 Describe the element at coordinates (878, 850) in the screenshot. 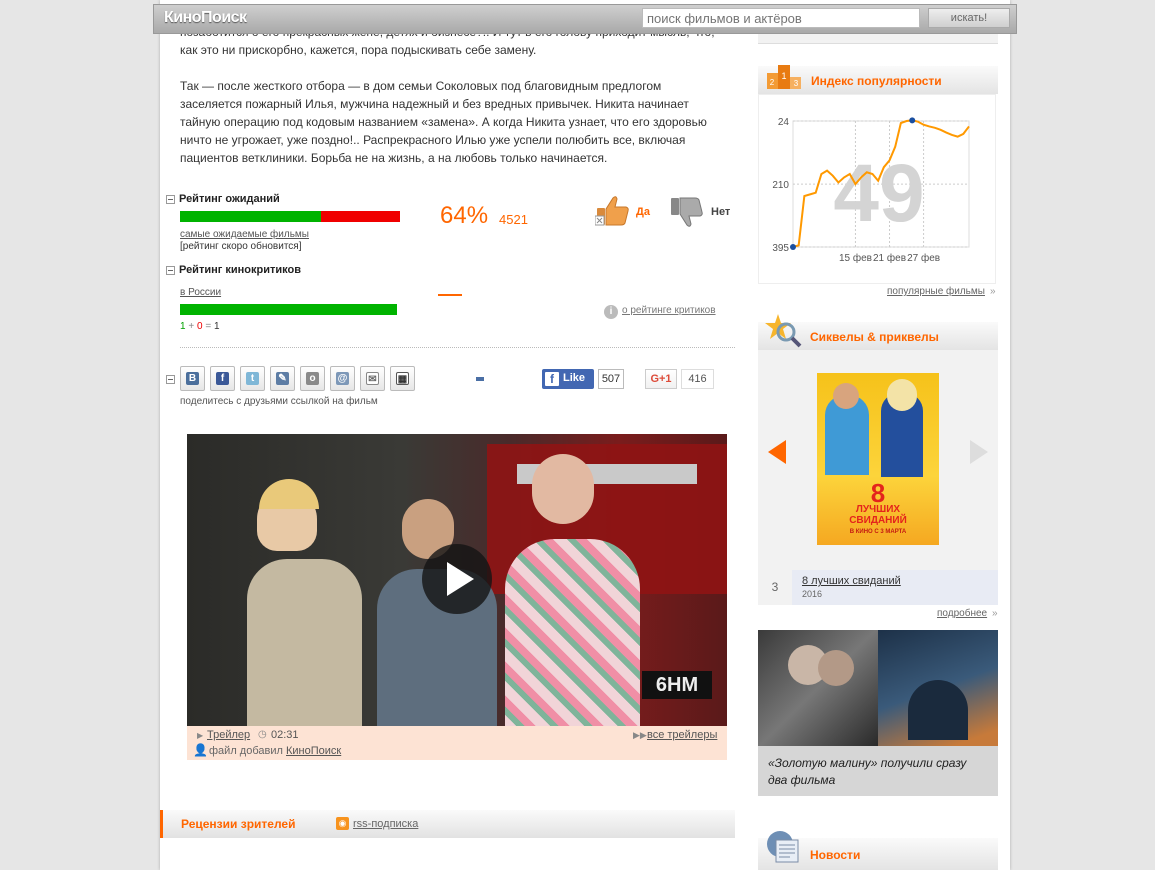

I see `news-header: Новости` at that location.